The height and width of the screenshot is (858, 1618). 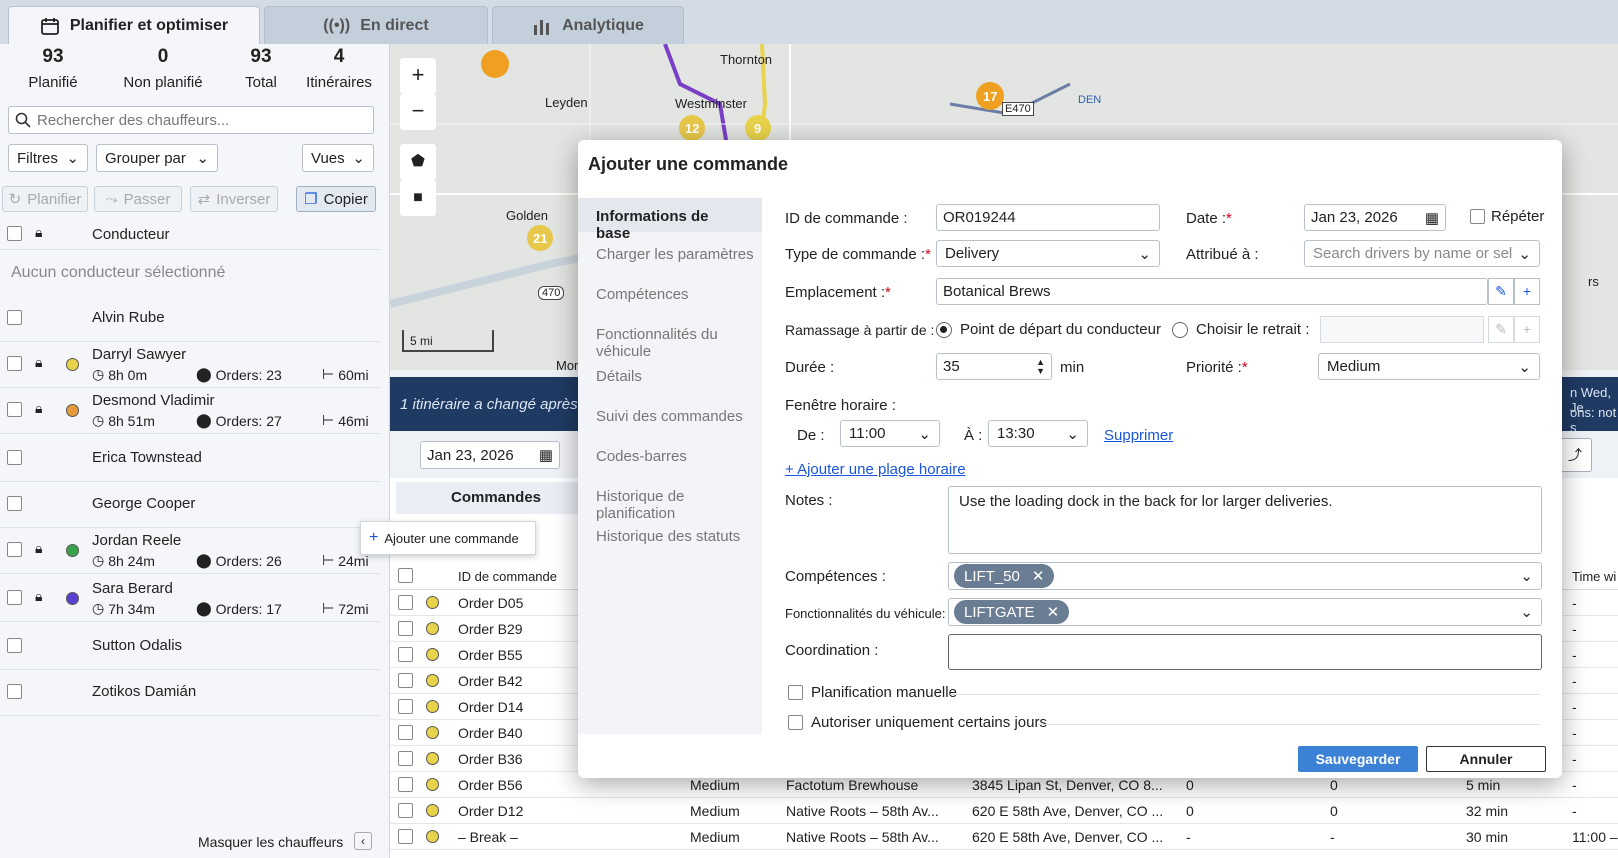 I want to click on rectangle-icon: ■, so click(x=418, y=198).